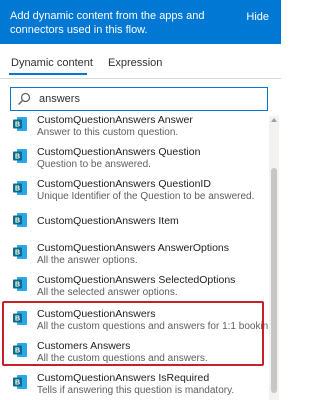 Image resolution: width=320 pixels, height=400 pixels. I want to click on tab-dynamic-content: Dynamic content, so click(52, 63).